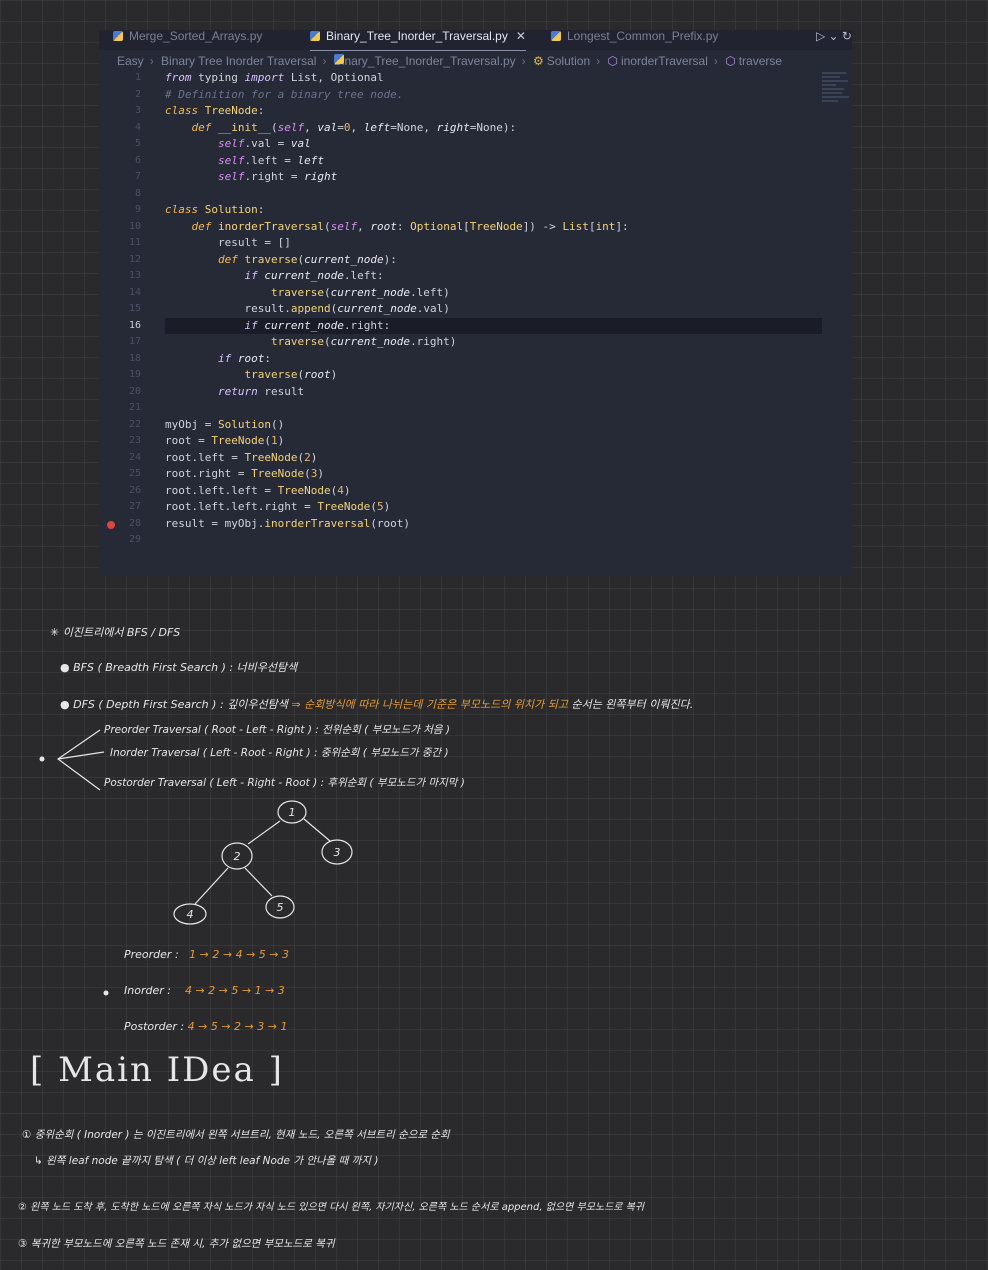  I want to click on tree-node-label: 4, so click(190, 914).